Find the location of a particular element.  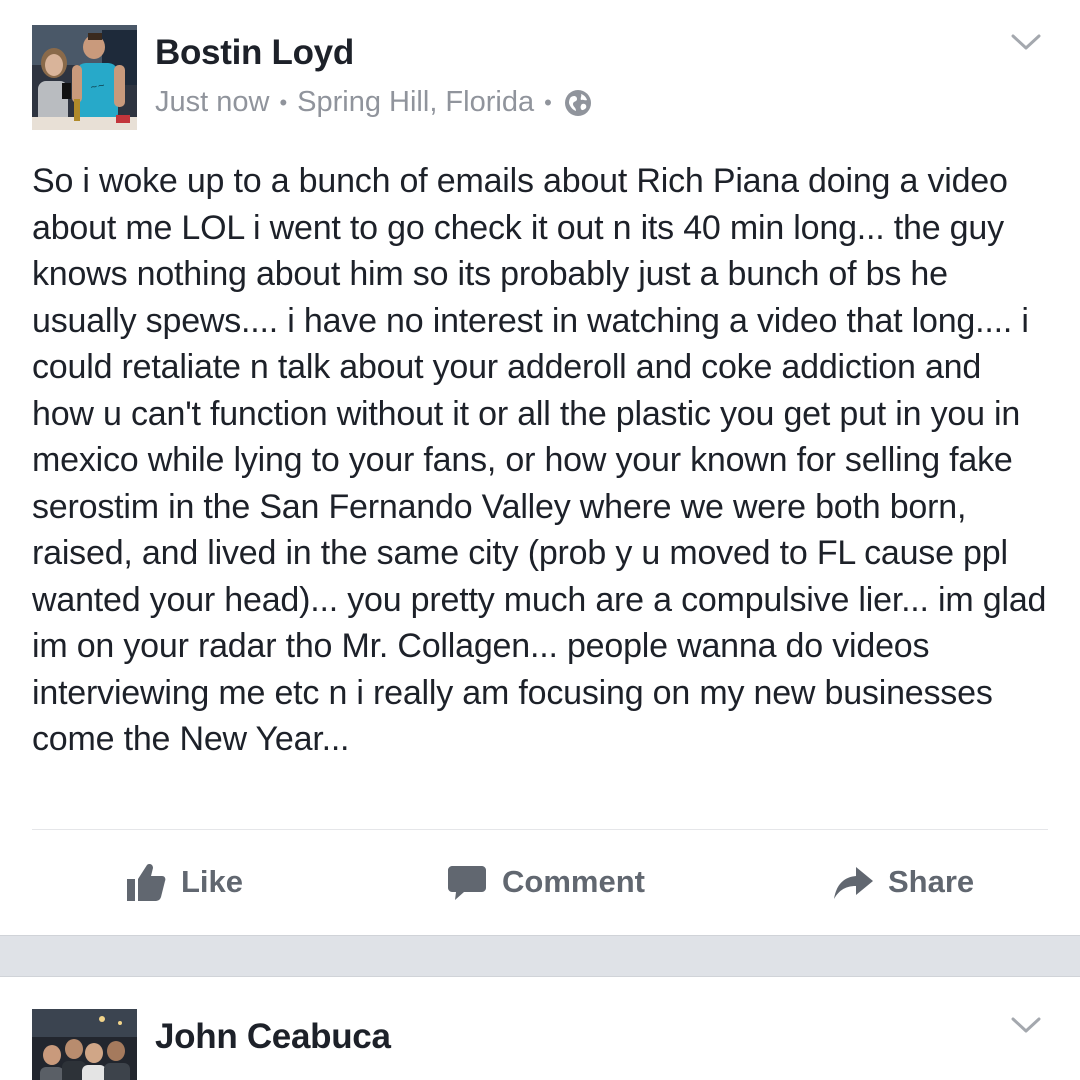

feed-post: John Ceabuca is located at coordinates (540, 1028).